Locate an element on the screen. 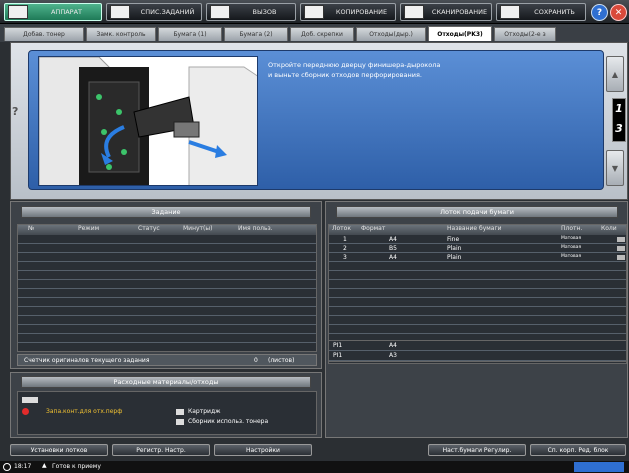  status-bar: 18:17 ▲ Готов к приему is located at coordinates (314, 467).